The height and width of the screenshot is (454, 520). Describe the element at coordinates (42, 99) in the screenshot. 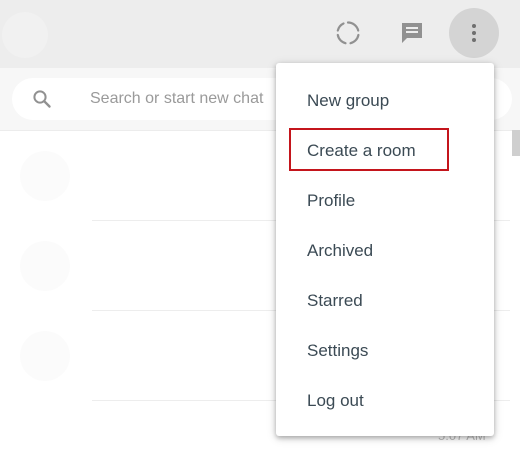

I see `search-icon` at that location.